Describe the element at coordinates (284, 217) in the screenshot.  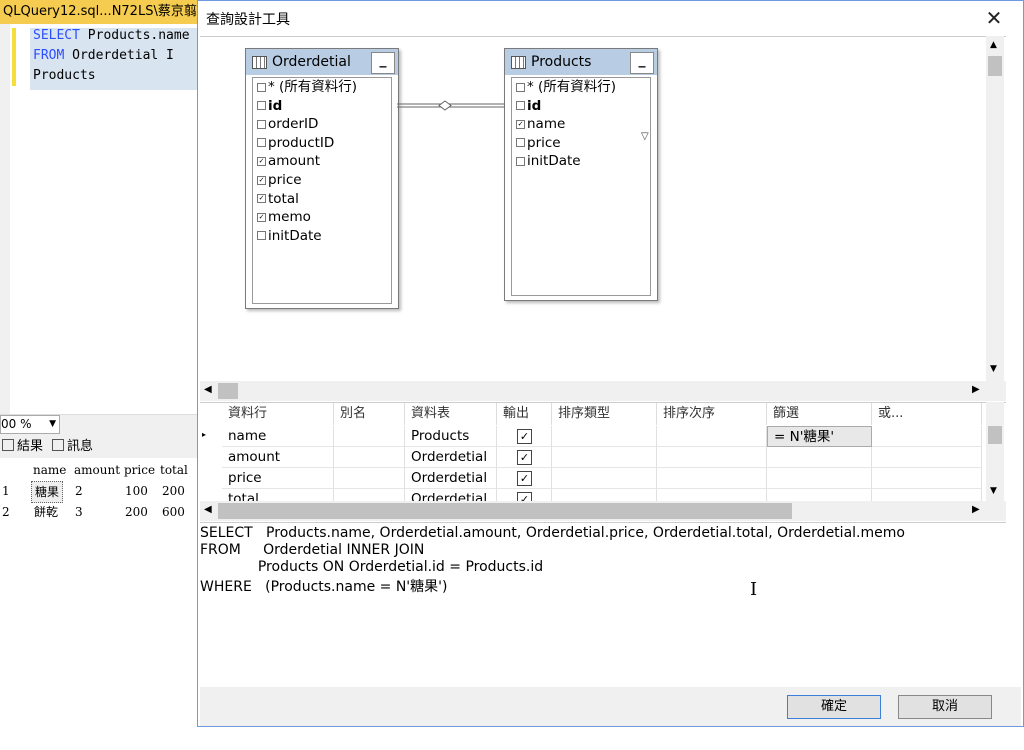
I see `table-column-item: ✓ memo` at that location.